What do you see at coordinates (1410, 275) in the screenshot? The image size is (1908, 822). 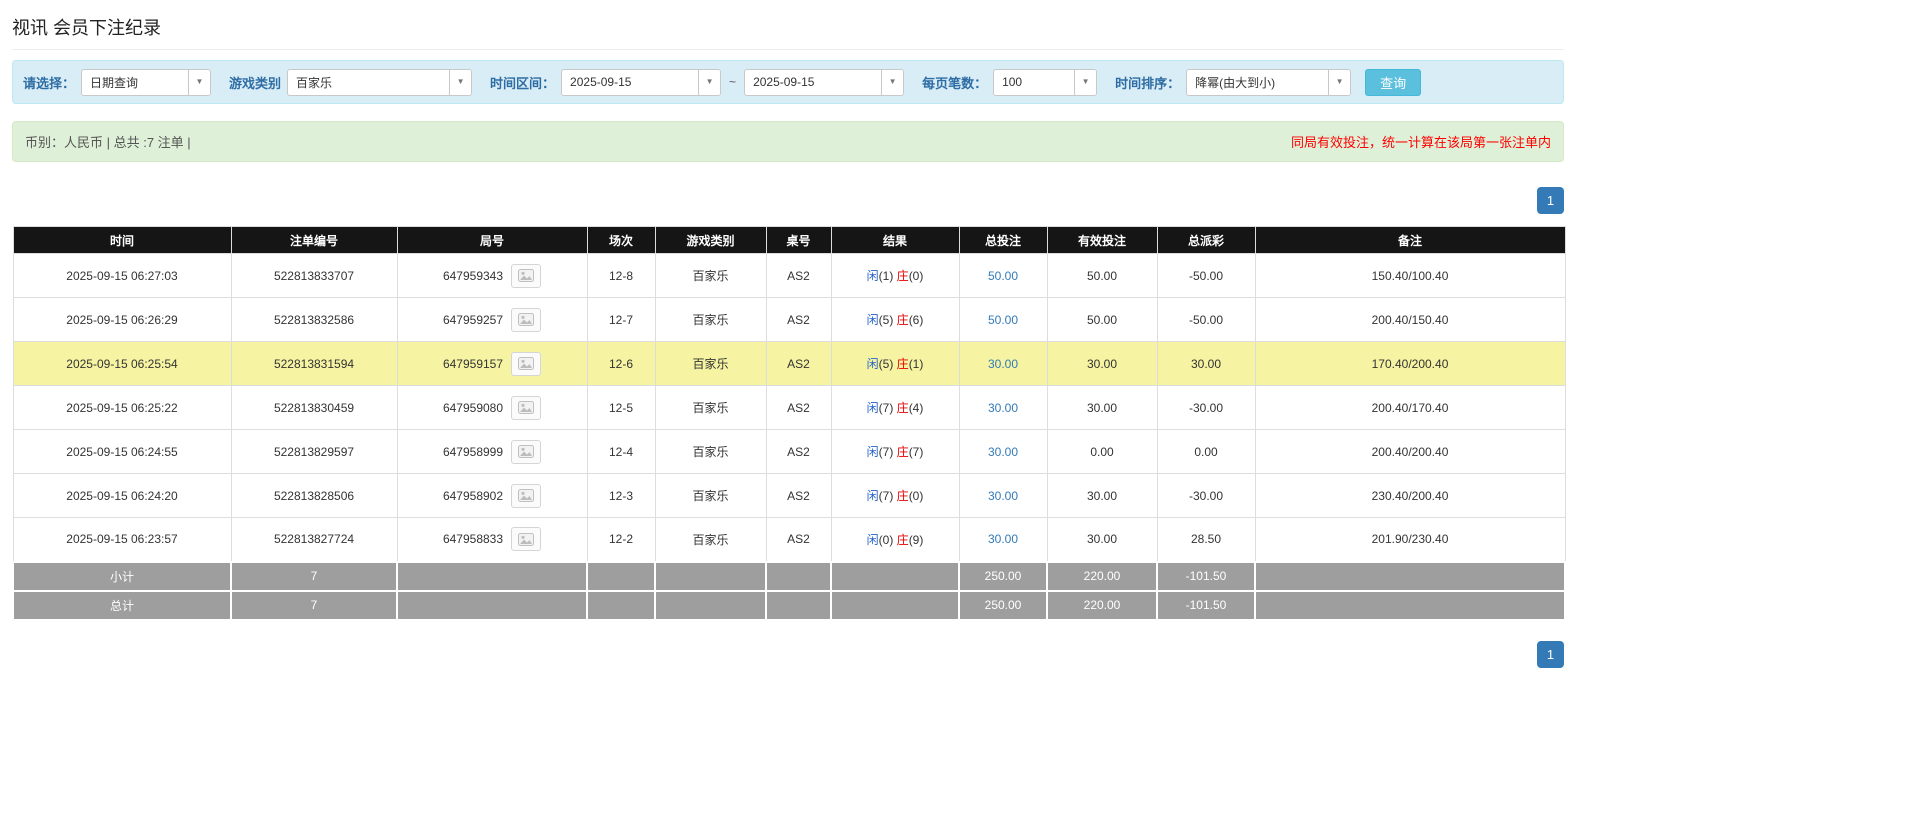 I see `cell-note: 150.40/100.40` at bounding box center [1410, 275].